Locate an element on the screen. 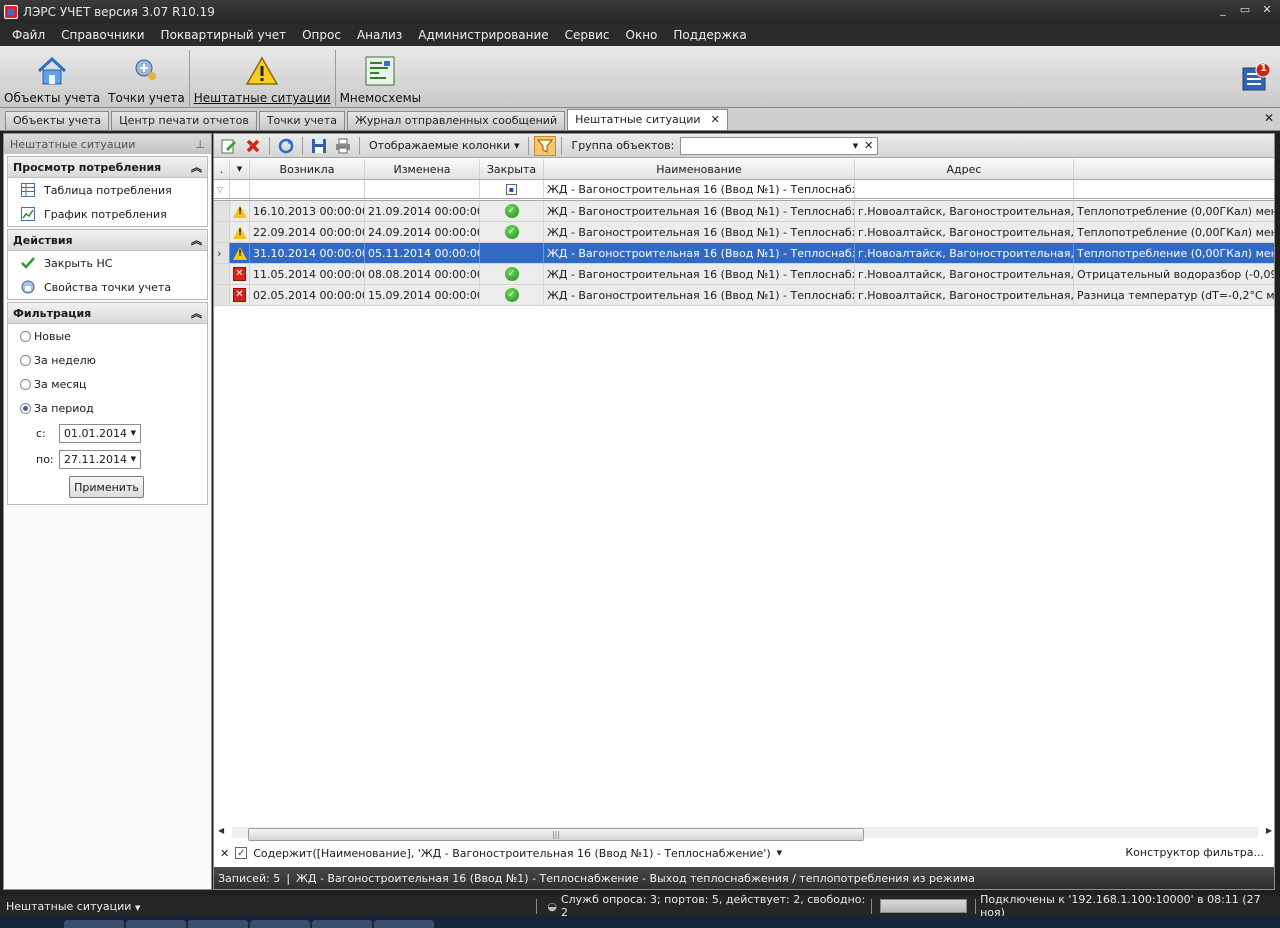 The height and width of the screenshot is (928, 1280). row-indicator: › is located at coordinates (222, 253).